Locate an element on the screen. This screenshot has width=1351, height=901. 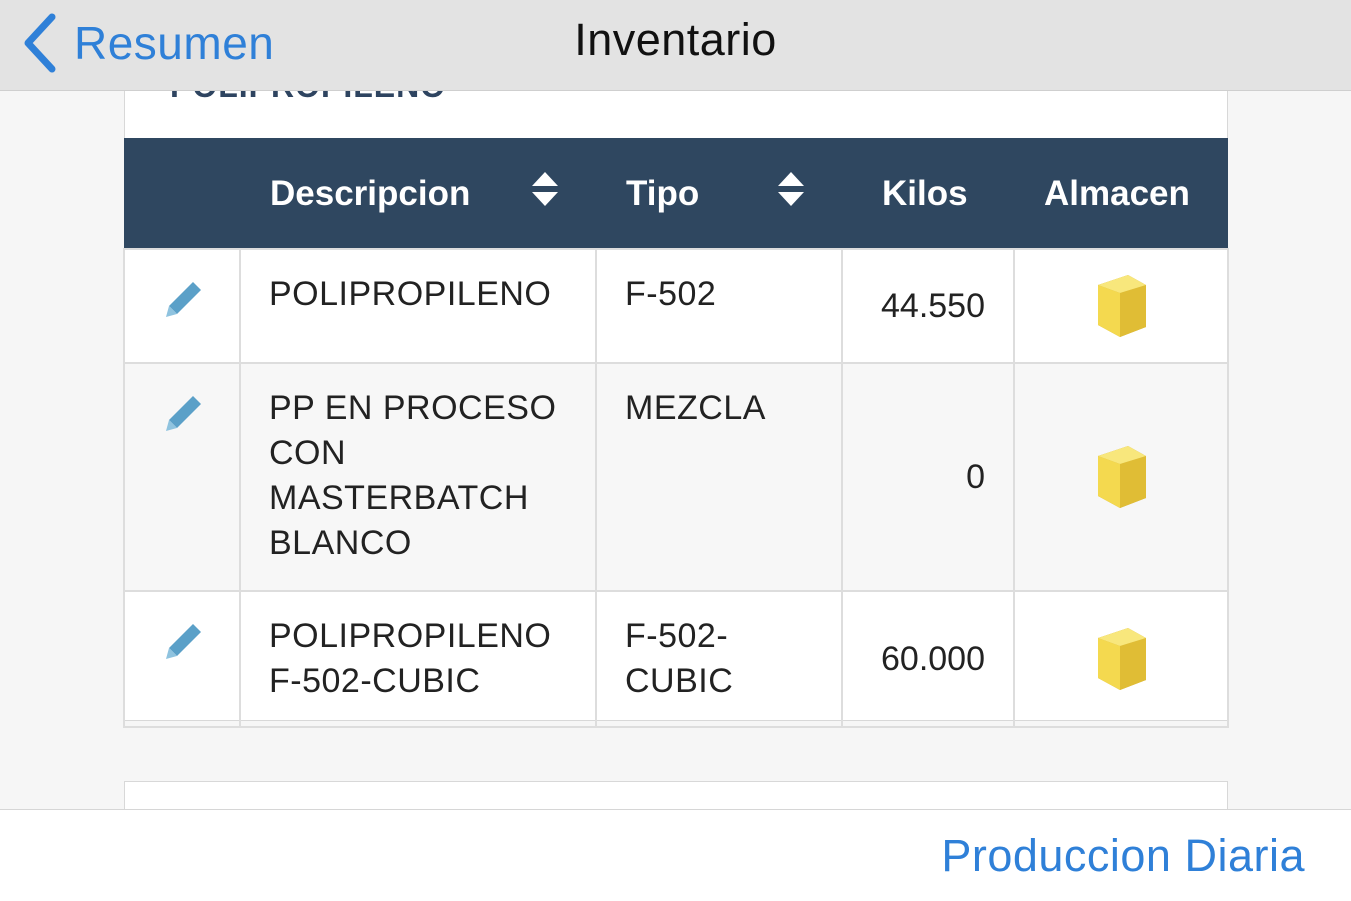
next-card is located at coordinates (676, 795).